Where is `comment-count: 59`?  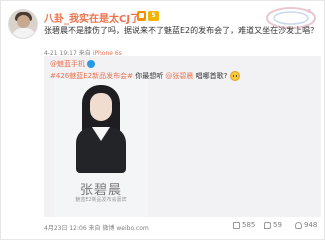
comment-count: 59 is located at coordinates (277, 225).